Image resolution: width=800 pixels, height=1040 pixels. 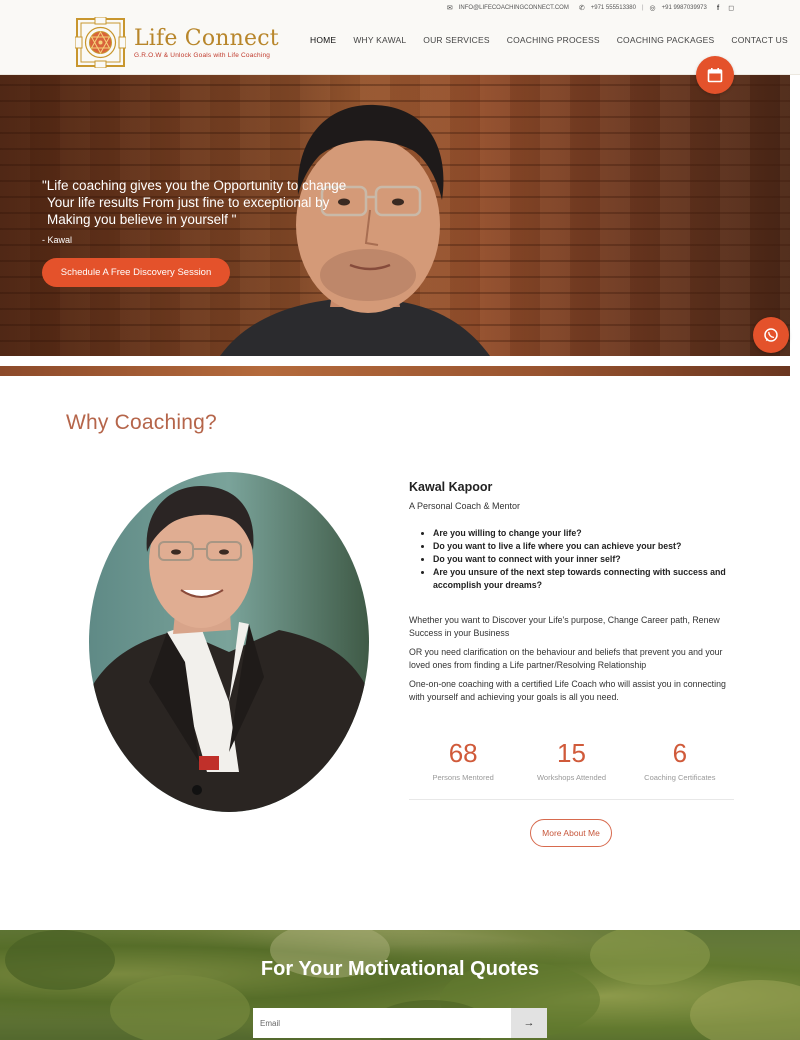 I want to click on newsletter-form: →, so click(x=400, y=1023).